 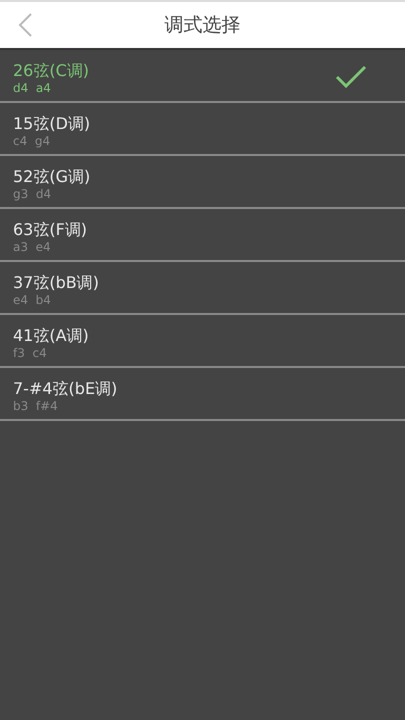 What do you see at coordinates (35, 406) in the screenshot?
I see `tuning-notes: b3 f#4` at bounding box center [35, 406].